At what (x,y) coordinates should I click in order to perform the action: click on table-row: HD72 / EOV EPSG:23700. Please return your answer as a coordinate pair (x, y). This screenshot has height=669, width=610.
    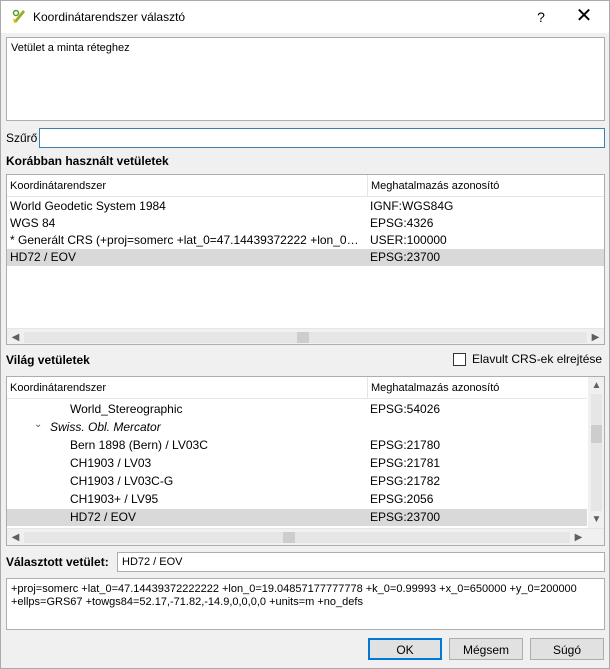
    Looking at the image, I should click on (305, 257).